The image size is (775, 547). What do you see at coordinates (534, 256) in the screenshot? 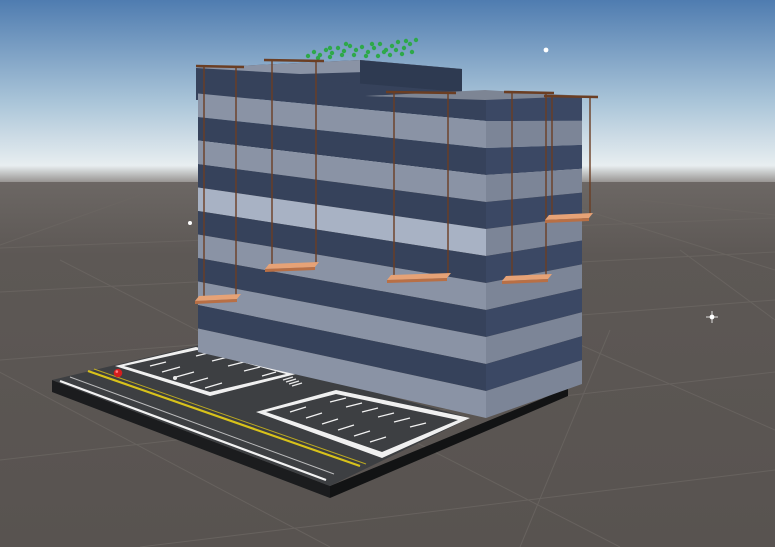
I see `building-side` at bounding box center [534, 256].